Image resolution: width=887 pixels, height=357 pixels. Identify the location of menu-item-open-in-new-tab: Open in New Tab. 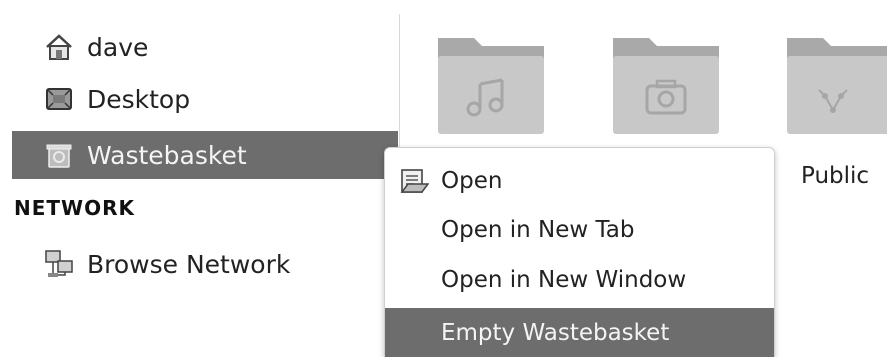
(579, 230).